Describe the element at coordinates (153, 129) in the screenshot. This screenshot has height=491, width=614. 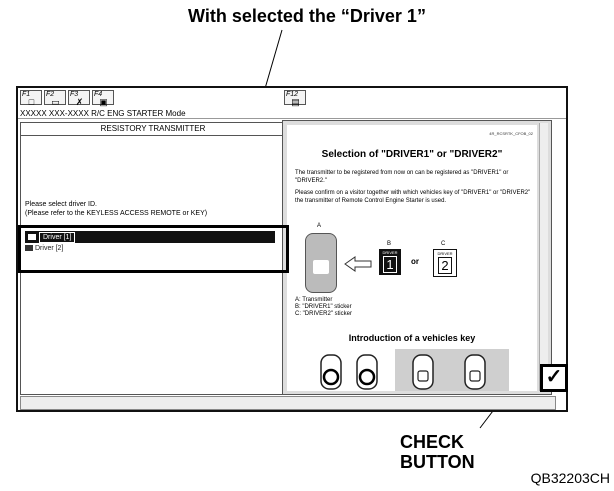
I see `panel-title: RESISTORY TRANSMITTER` at that location.